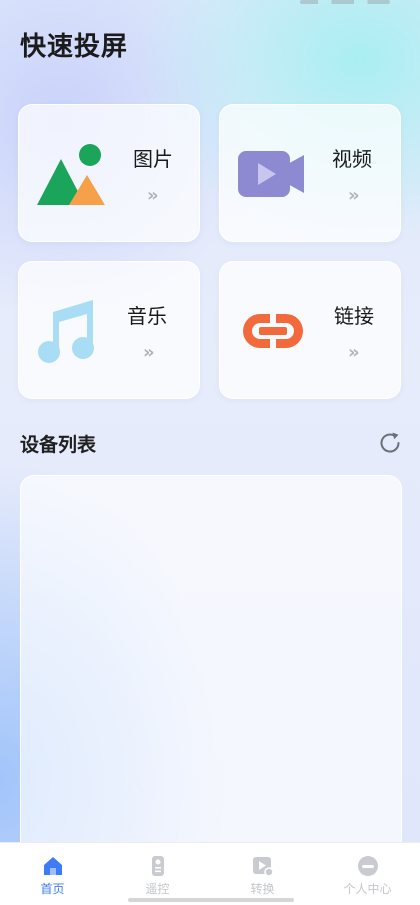  Describe the element at coordinates (71, 174) in the screenshot. I see `image-icon` at that location.